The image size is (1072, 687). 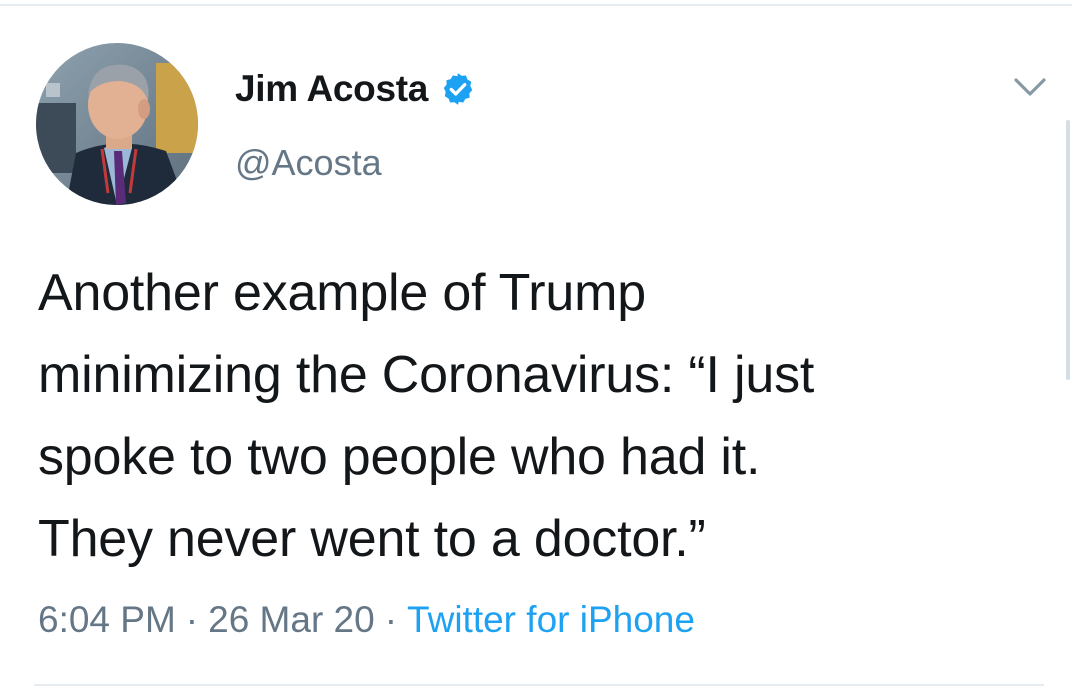 What do you see at coordinates (291, 619) in the screenshot?
I see `tweet-date: 26 Mar 20` at bounding box center [291, 619].